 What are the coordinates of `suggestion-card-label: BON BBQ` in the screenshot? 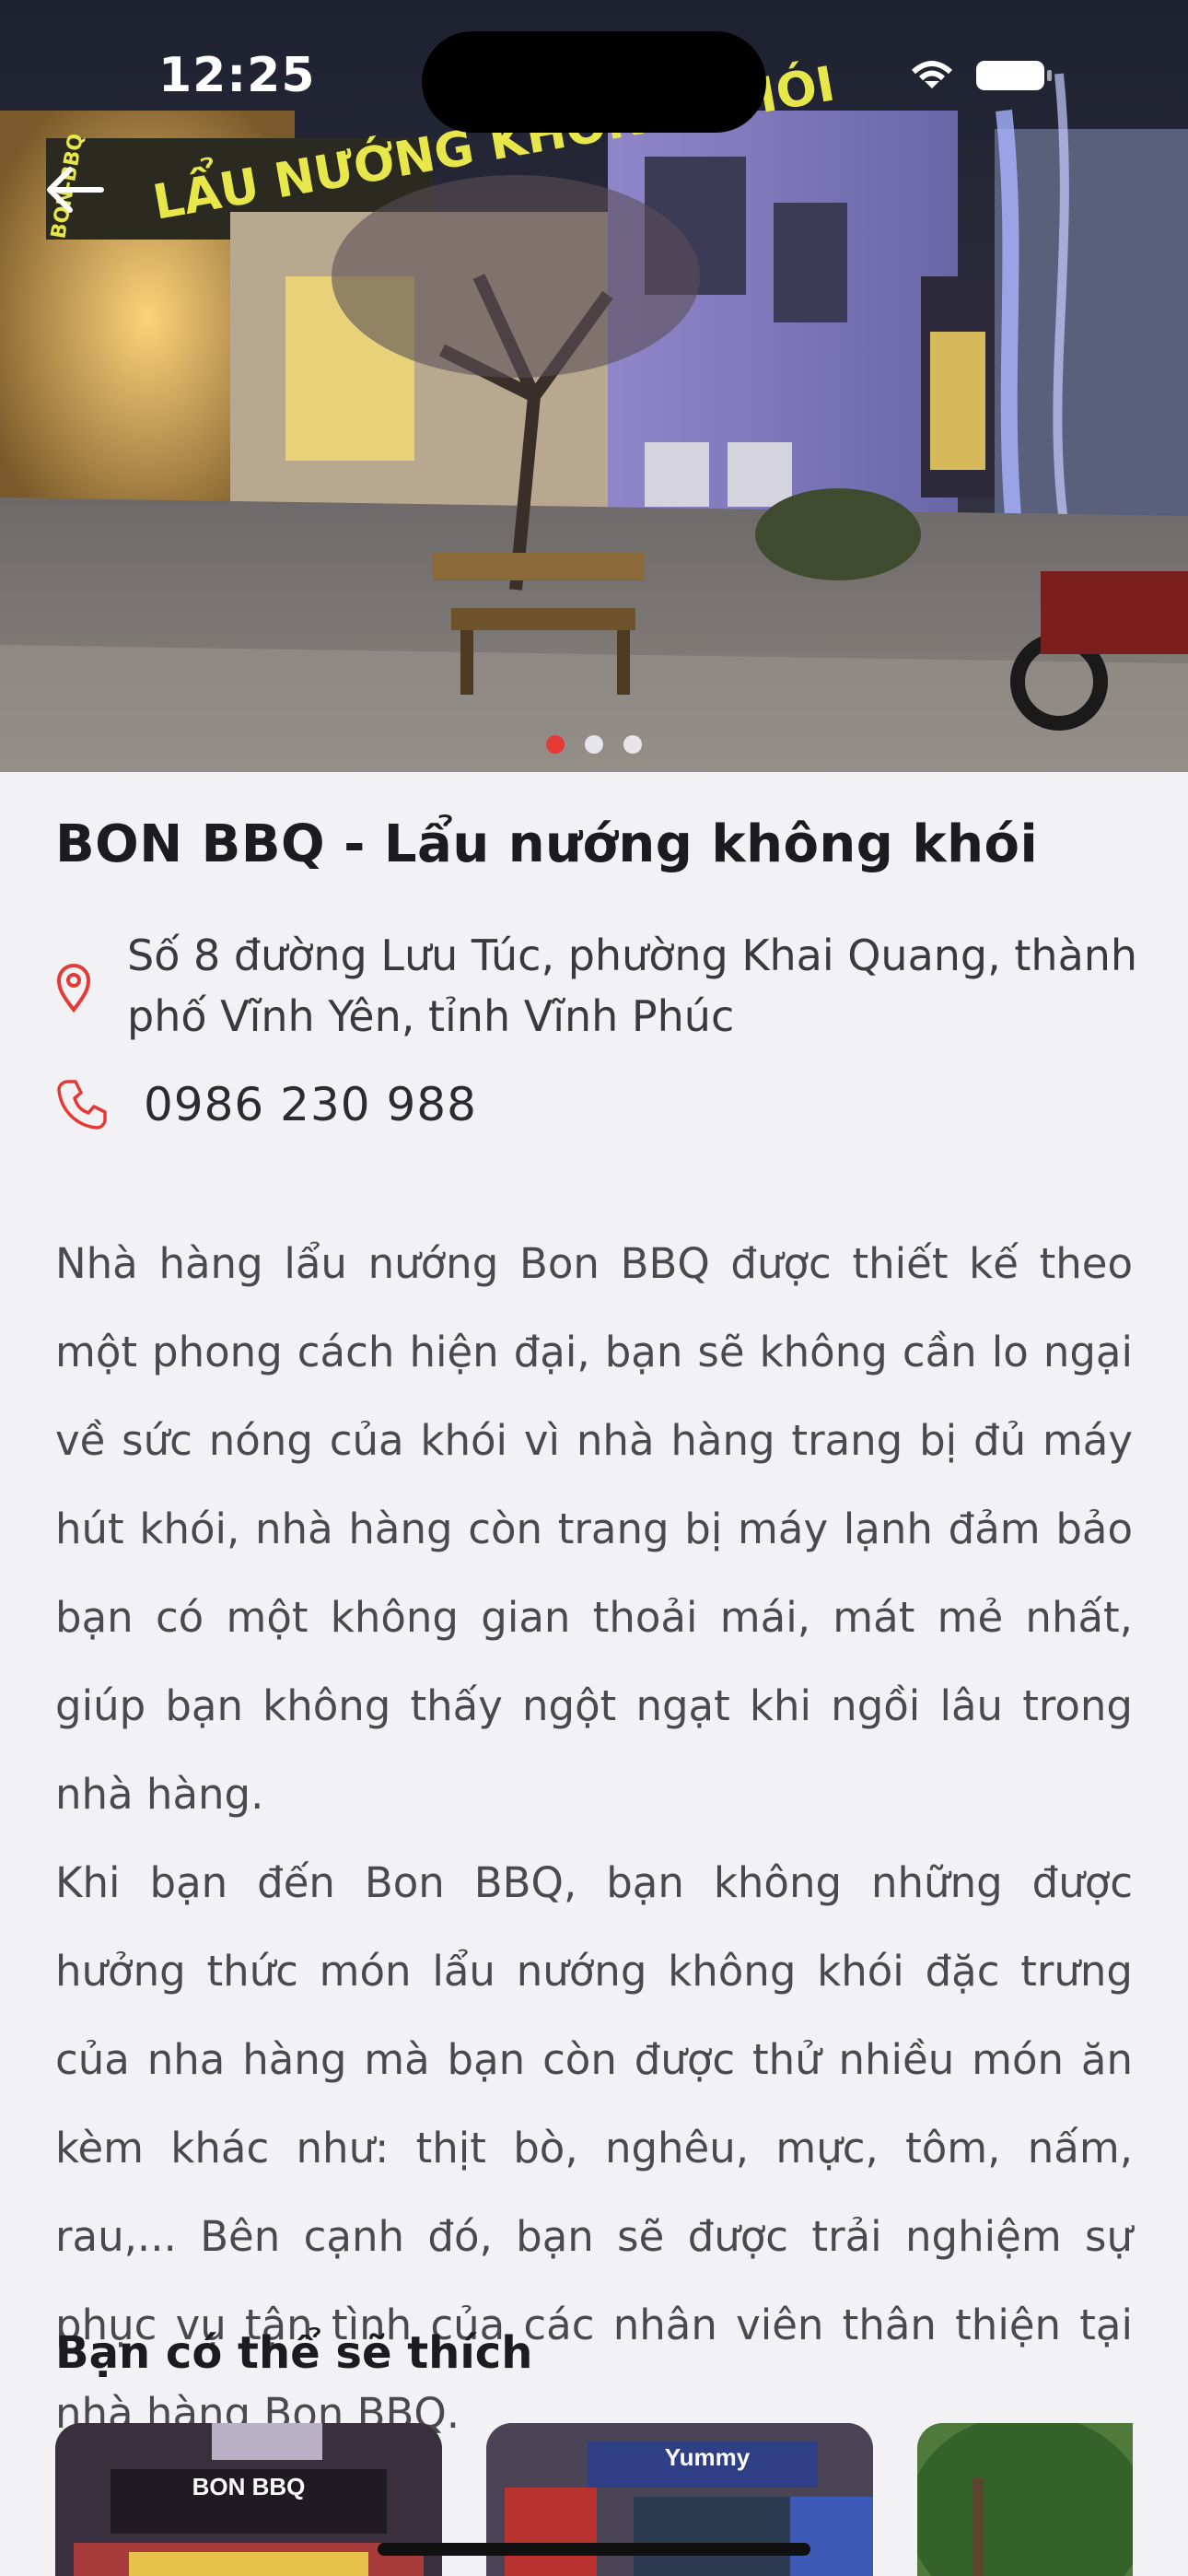 It's located at (249, 2486).